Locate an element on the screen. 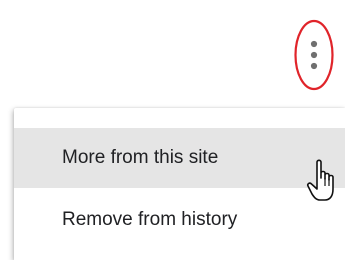 This screenshot has height=260, width=345. menu-item-label: Remove from history is located at coordinates (150, 219).